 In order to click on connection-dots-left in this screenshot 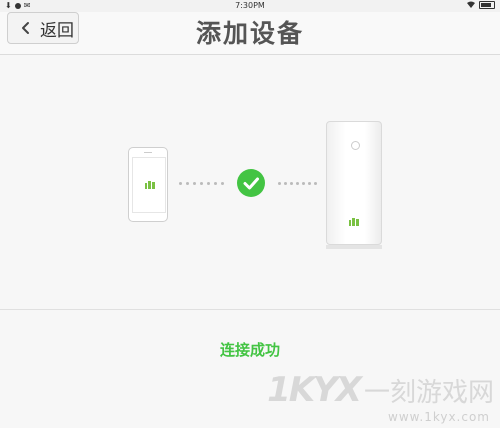, I will do `click(203, 183)`.